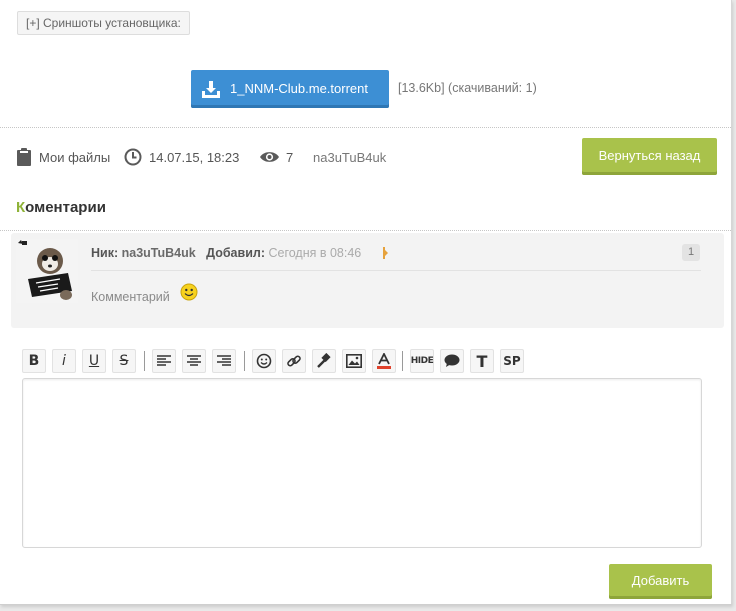 The width and height of the screenshot is (736, 611). I want to click on strikethrough-button: S, so click(124, 361).